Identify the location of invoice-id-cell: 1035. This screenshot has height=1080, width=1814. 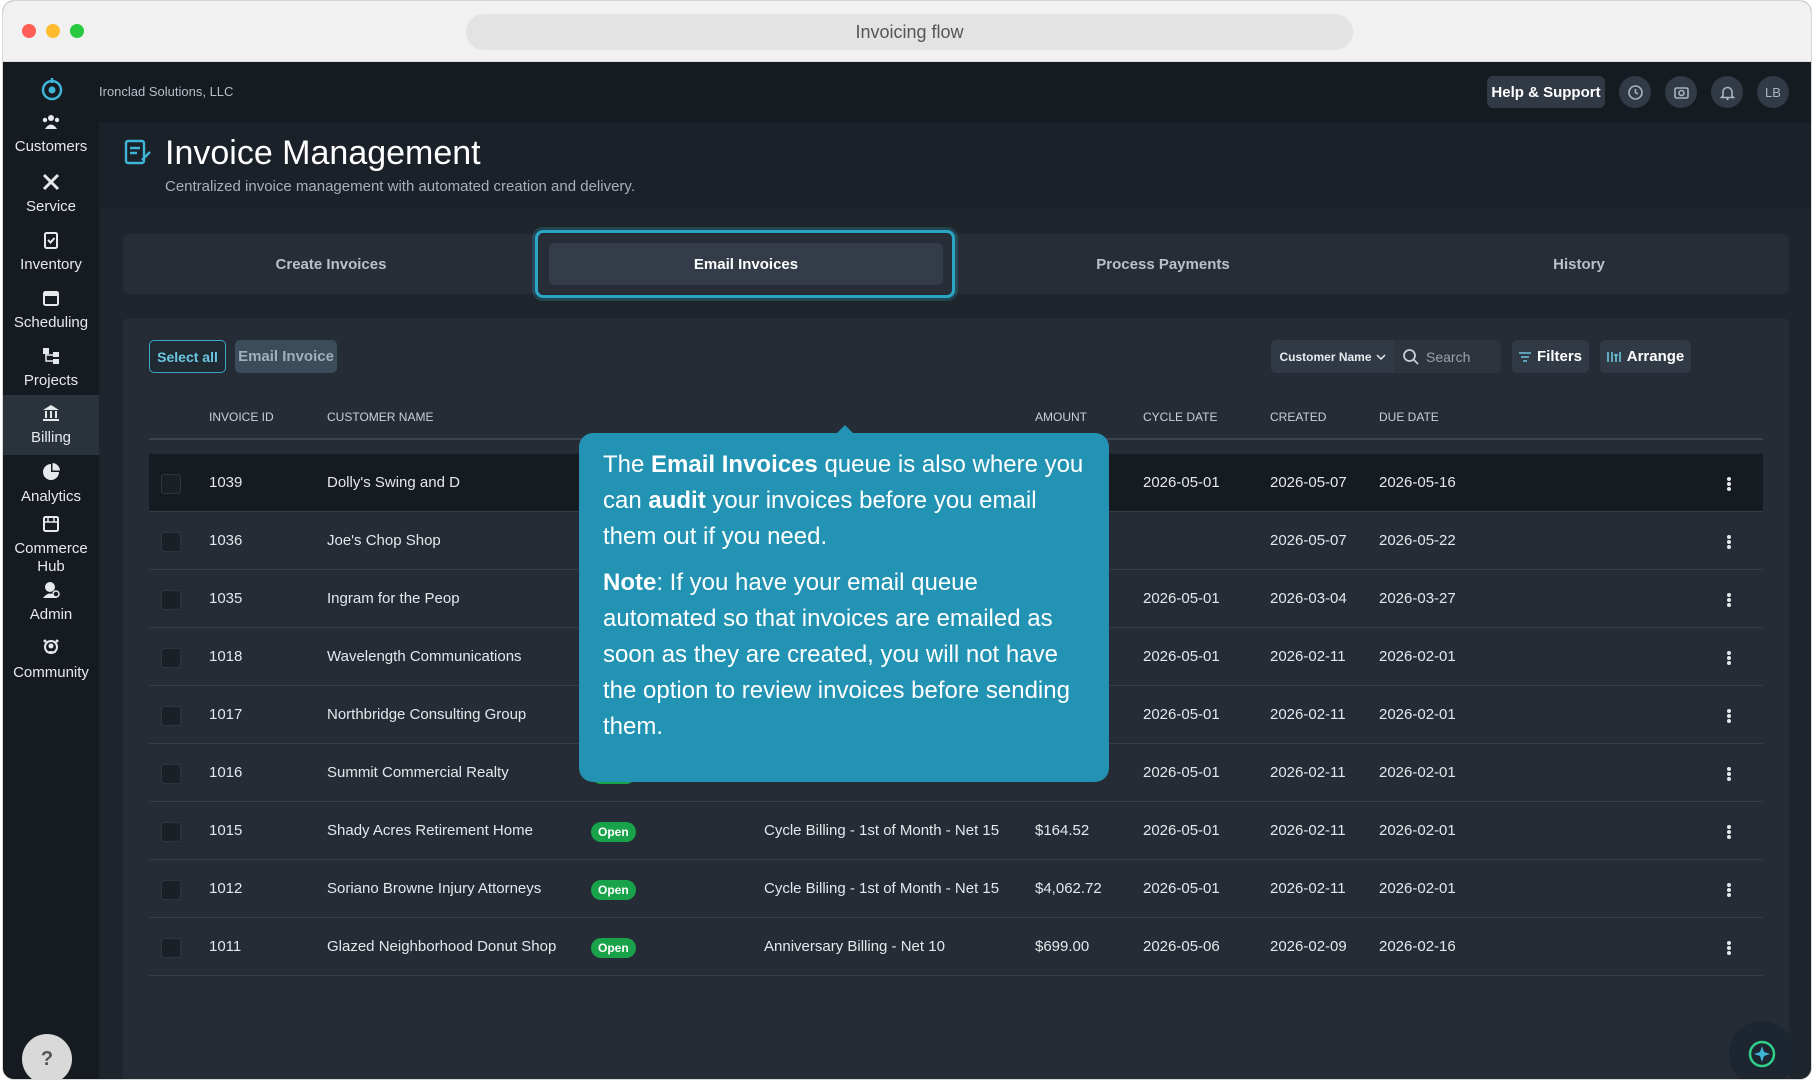
(226, 598).